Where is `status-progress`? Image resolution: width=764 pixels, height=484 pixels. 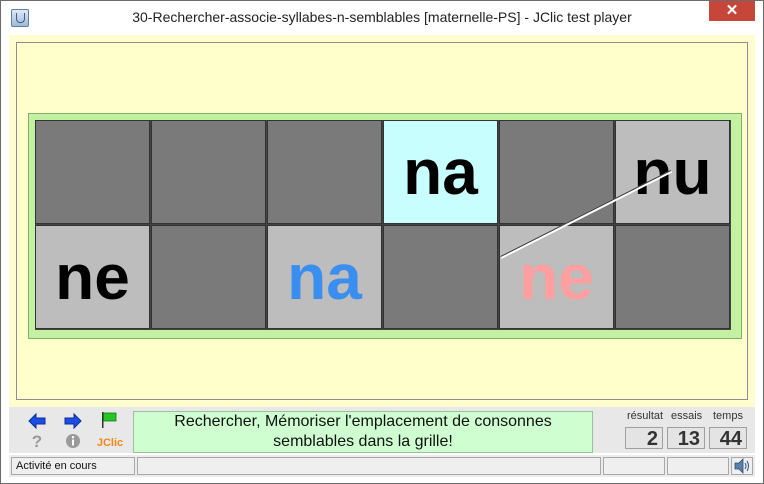
status-progress is located at coordinates (369, 466).